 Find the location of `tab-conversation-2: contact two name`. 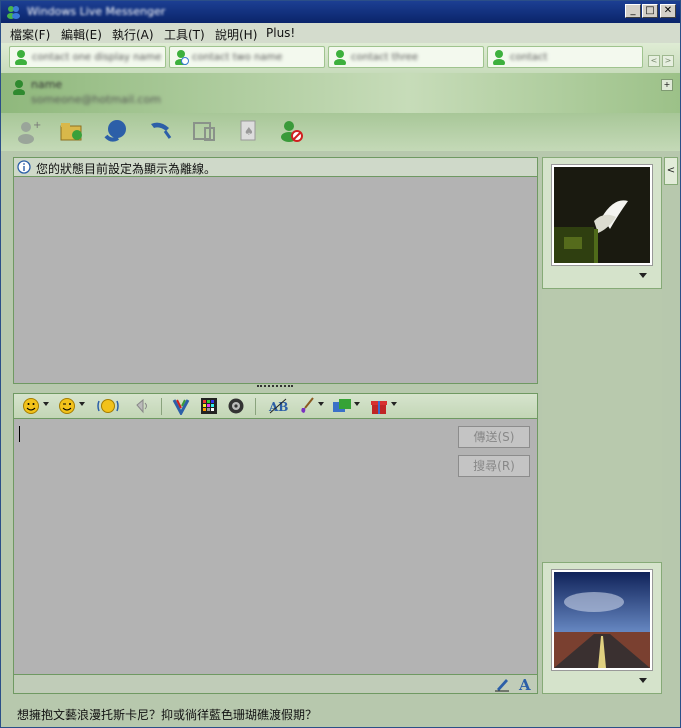

tab-conversation-2: contact two name is located at coordinates (247, 57).